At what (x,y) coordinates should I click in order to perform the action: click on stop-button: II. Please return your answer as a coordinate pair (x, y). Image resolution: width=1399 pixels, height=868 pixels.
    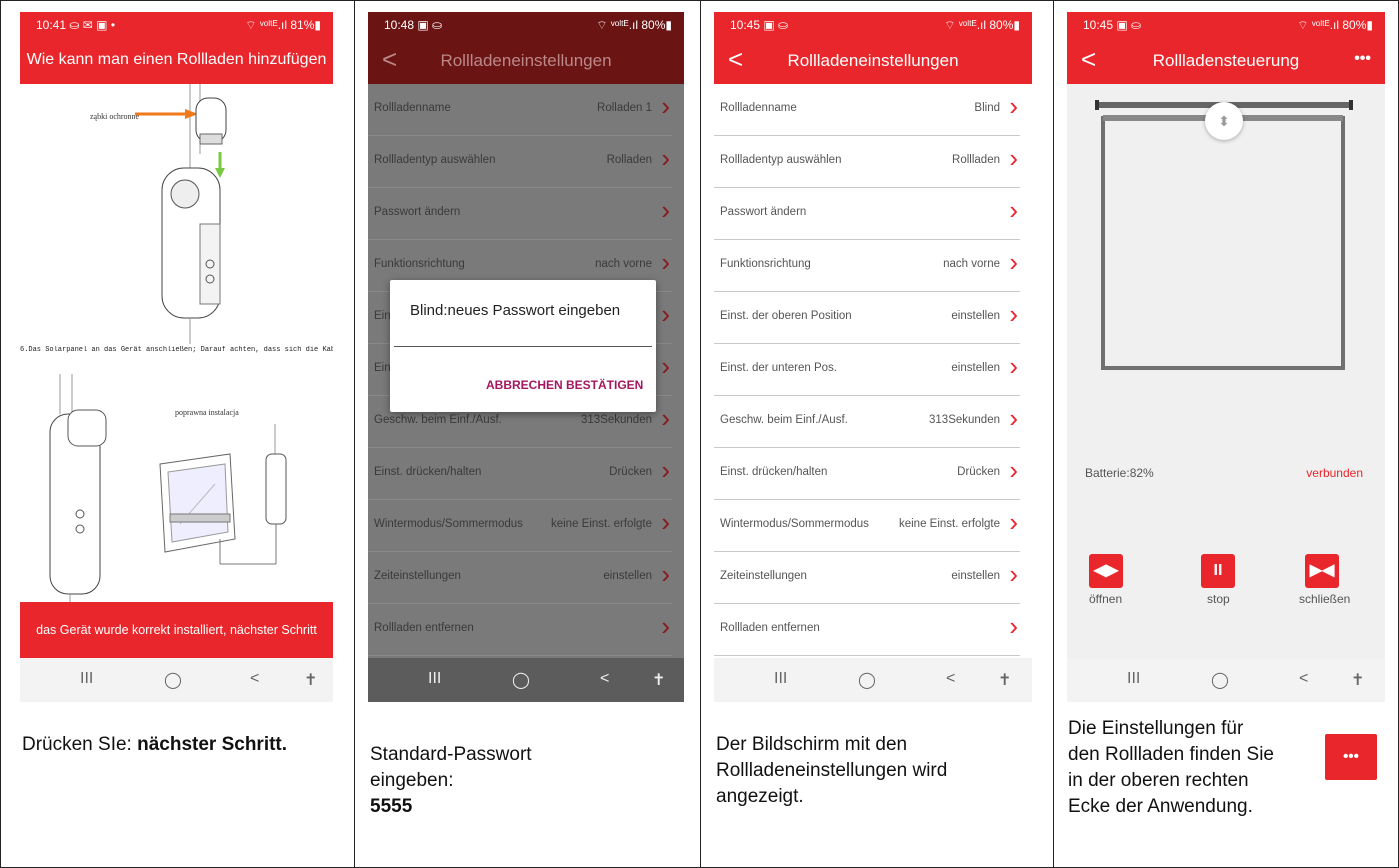
    Looking at the image, I should click on (1218, 571).